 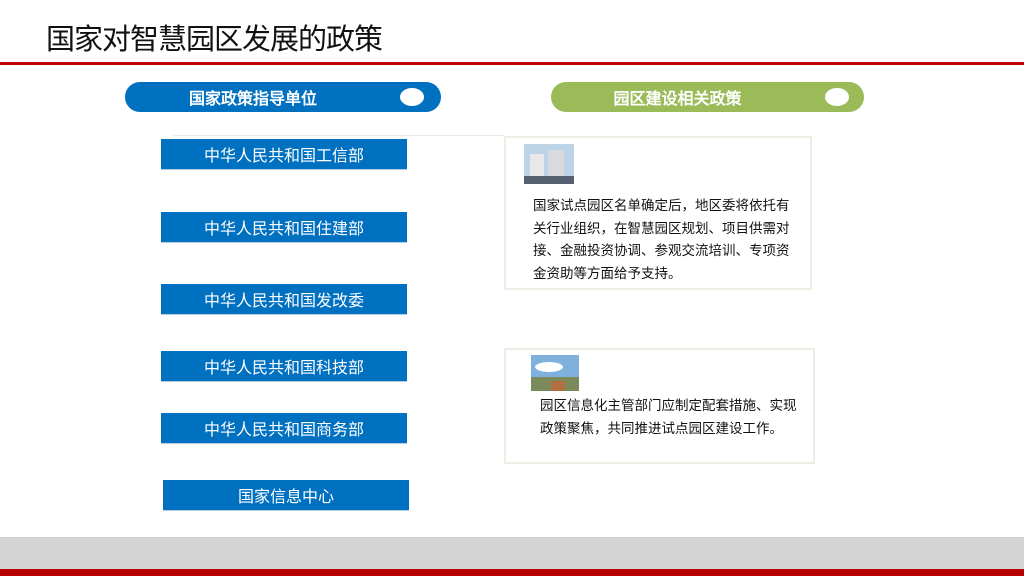 I want to click on org-item: 中华人民共和国科技部, so click(x=284, y=366).